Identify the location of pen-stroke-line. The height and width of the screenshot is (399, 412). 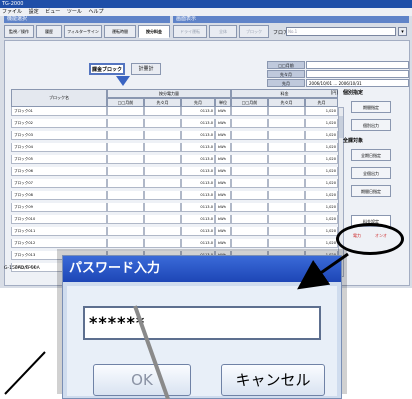
(151, 352).